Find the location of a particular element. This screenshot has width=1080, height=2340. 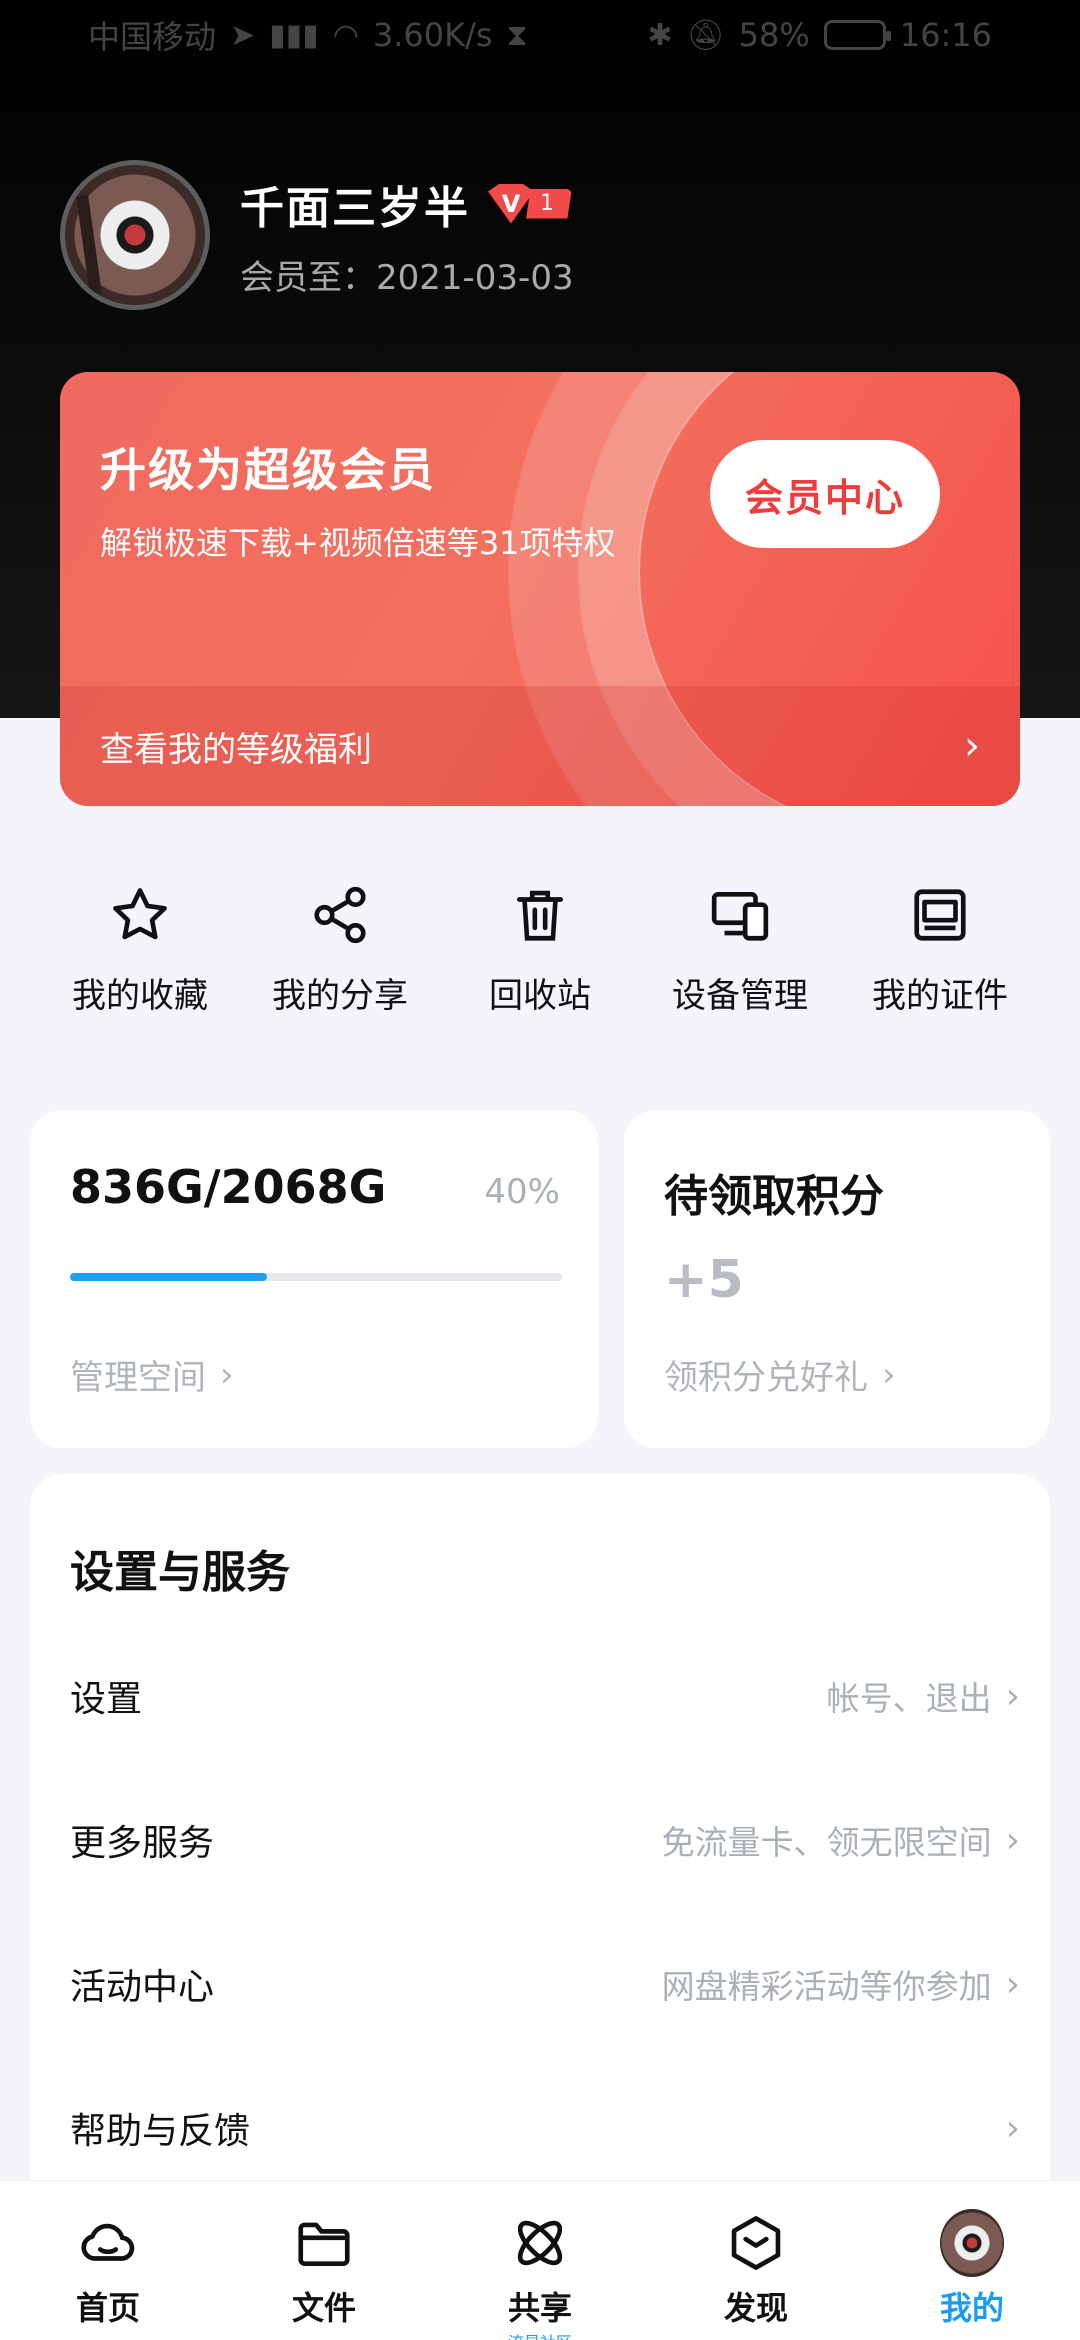

devices-icon is located at coordinates (740, 915).